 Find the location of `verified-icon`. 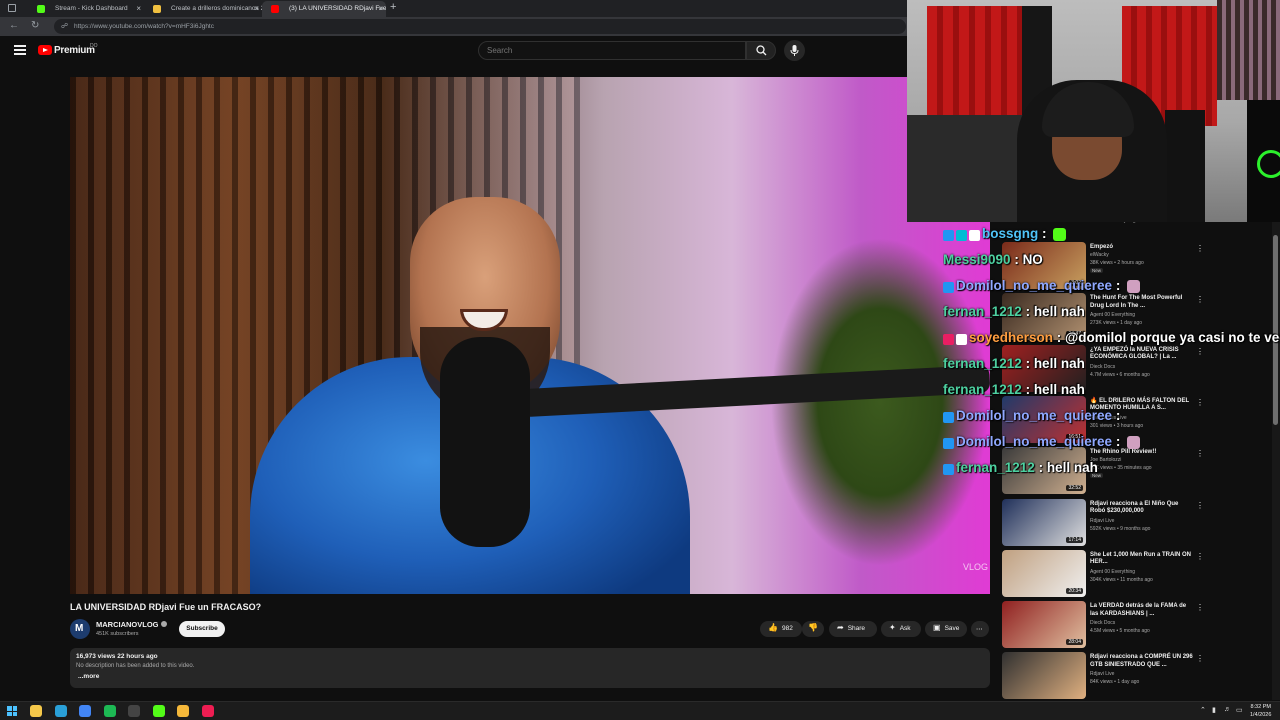

verified-icon is located at coordinates (163, 624).